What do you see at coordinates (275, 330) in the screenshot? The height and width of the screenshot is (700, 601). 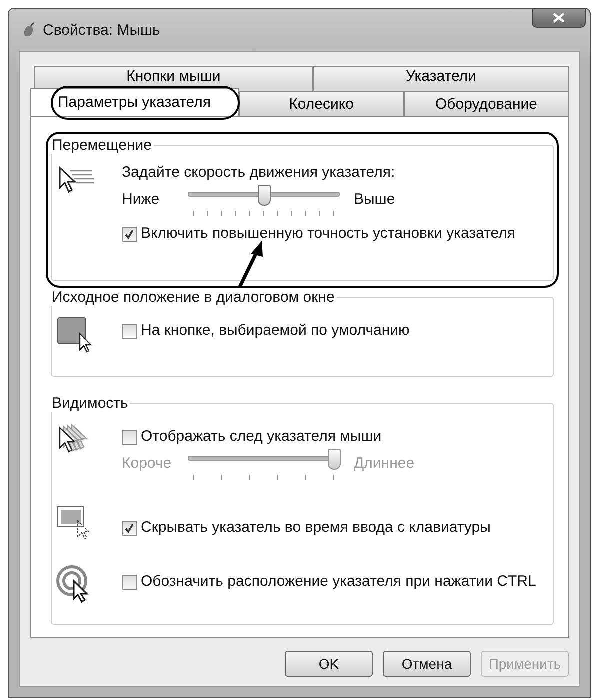 I see `checkbox-label: На кнопке, выбираемой по умолчанию` at bounding box center [275, 330].